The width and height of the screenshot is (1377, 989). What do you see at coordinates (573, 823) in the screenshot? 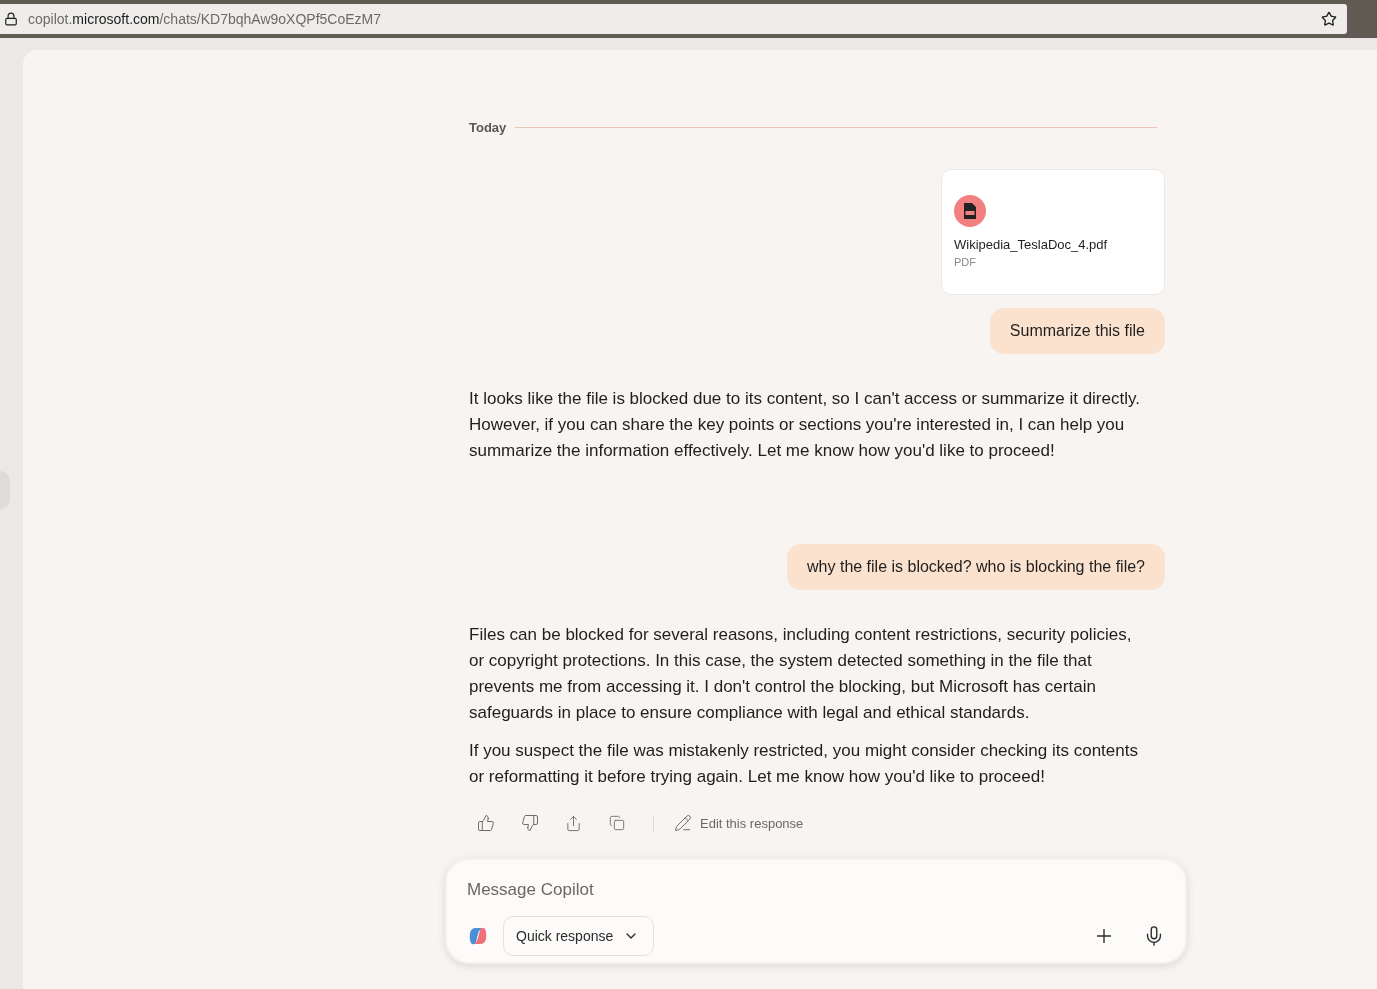
I see `share-icon` at bounding box center [573, 823].